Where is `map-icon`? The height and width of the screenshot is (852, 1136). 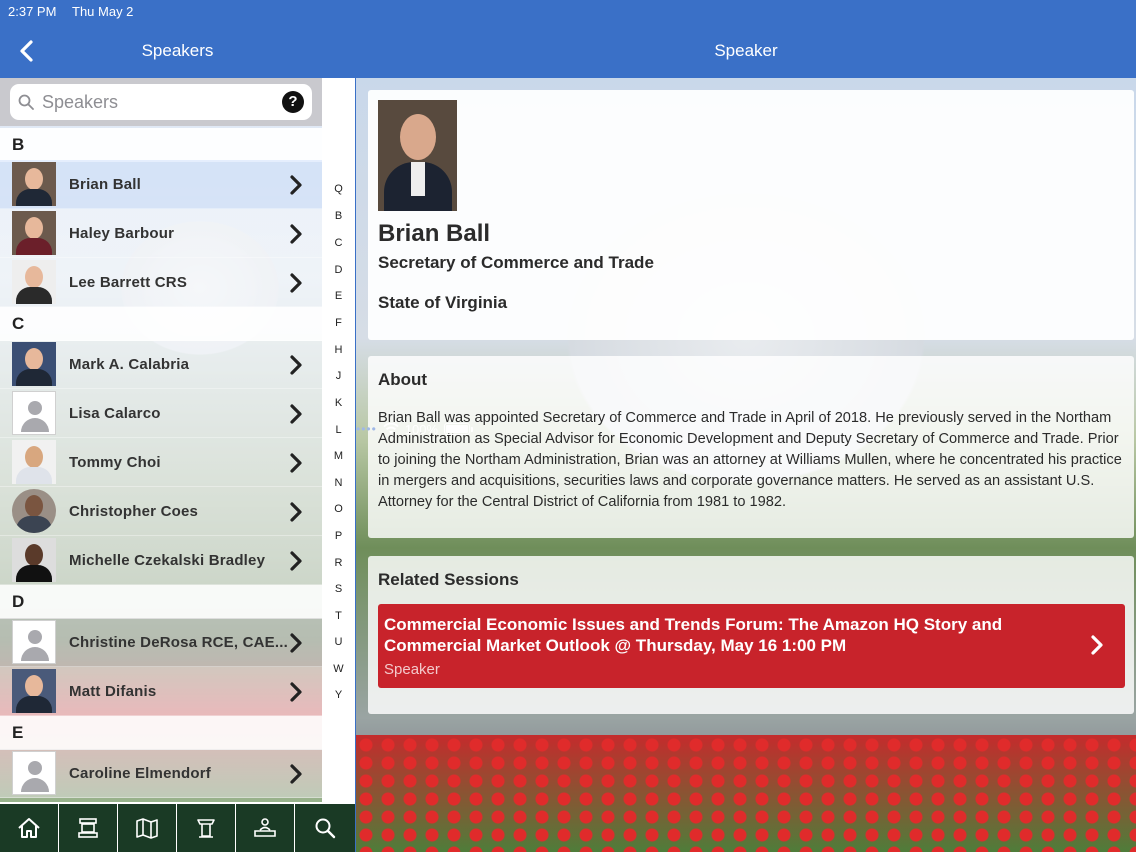
map-icon is located at coordinates (147, 828).